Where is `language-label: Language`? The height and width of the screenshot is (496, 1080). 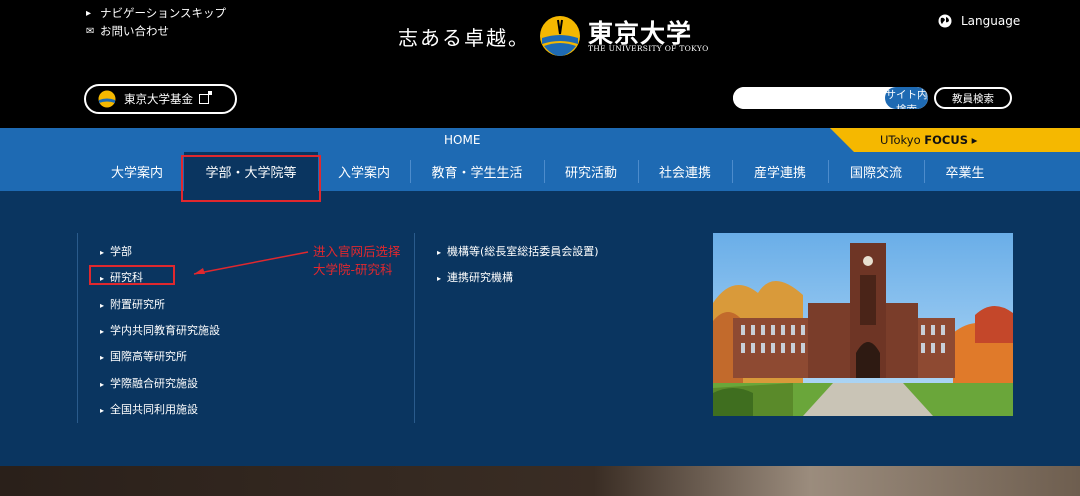 language-label: Language is located at coordinates (991, 21).